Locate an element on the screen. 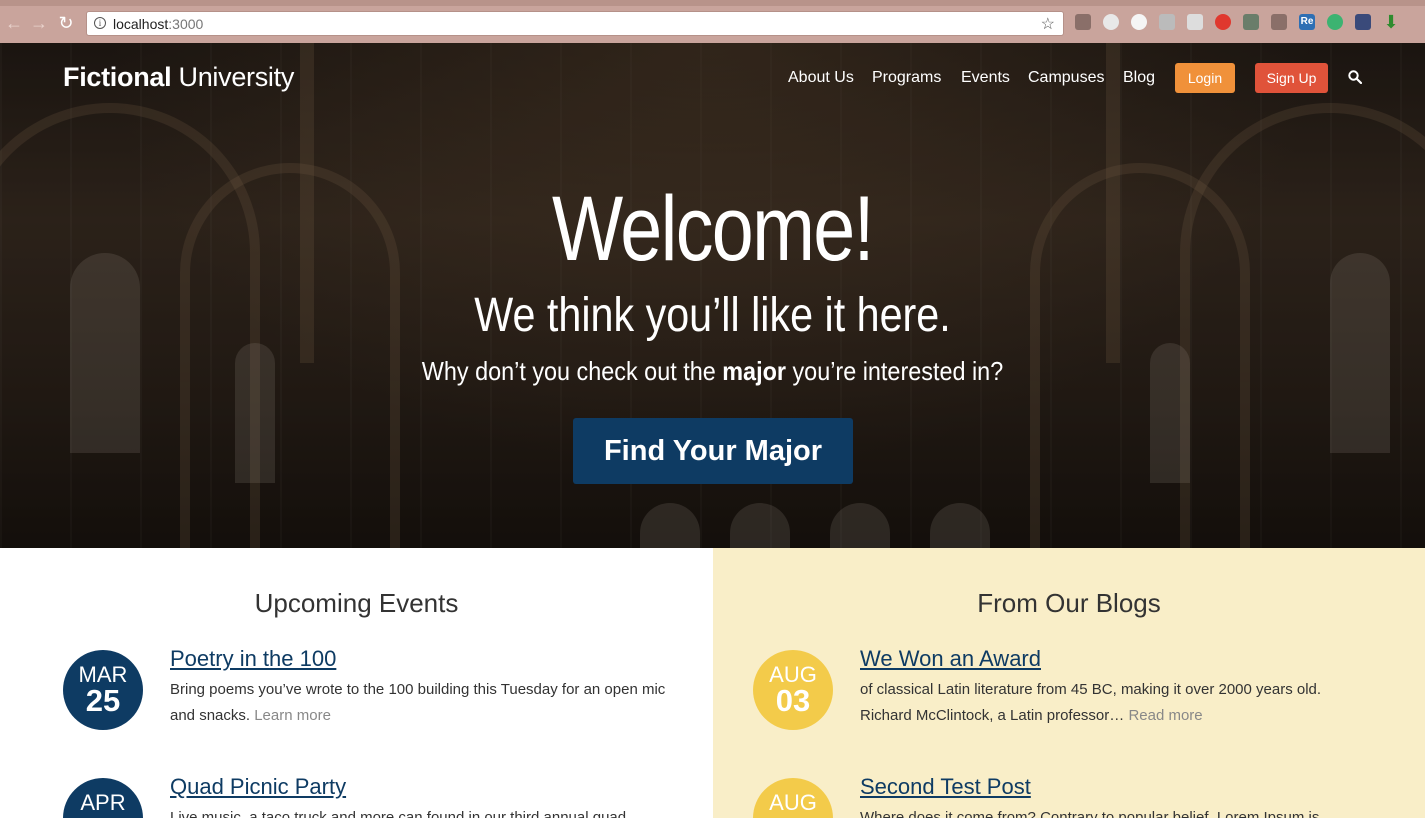 This screenshot has height=818, width=1425. blog-title-link: We Won an Award is located at coordinates (950, 659).